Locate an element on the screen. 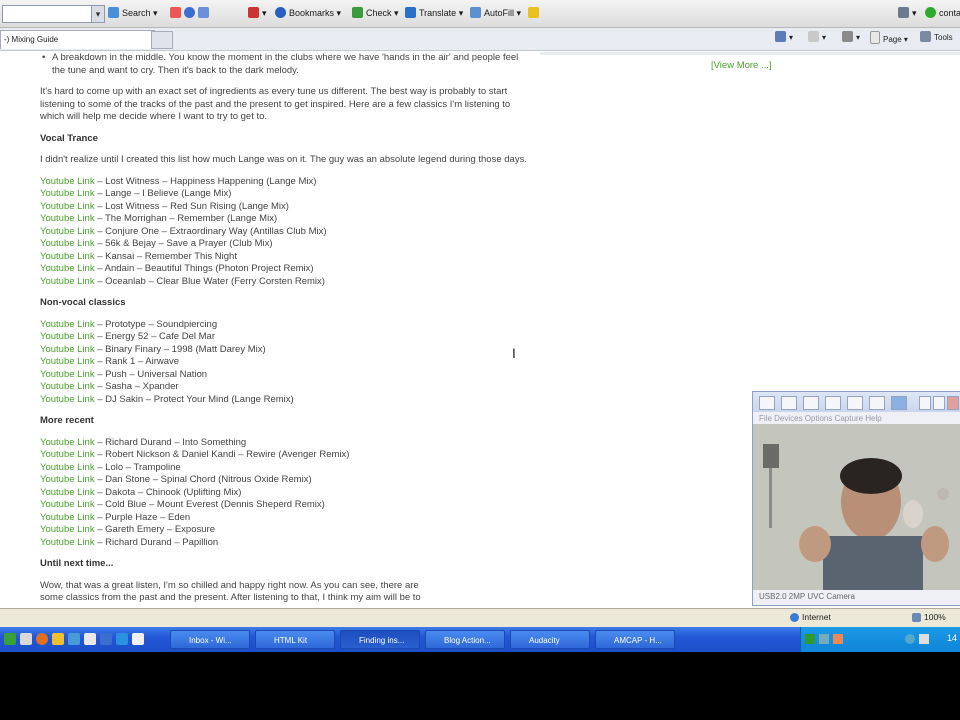 The image size is (960, 720). desktop-icon is located at coordinates (90, 639).